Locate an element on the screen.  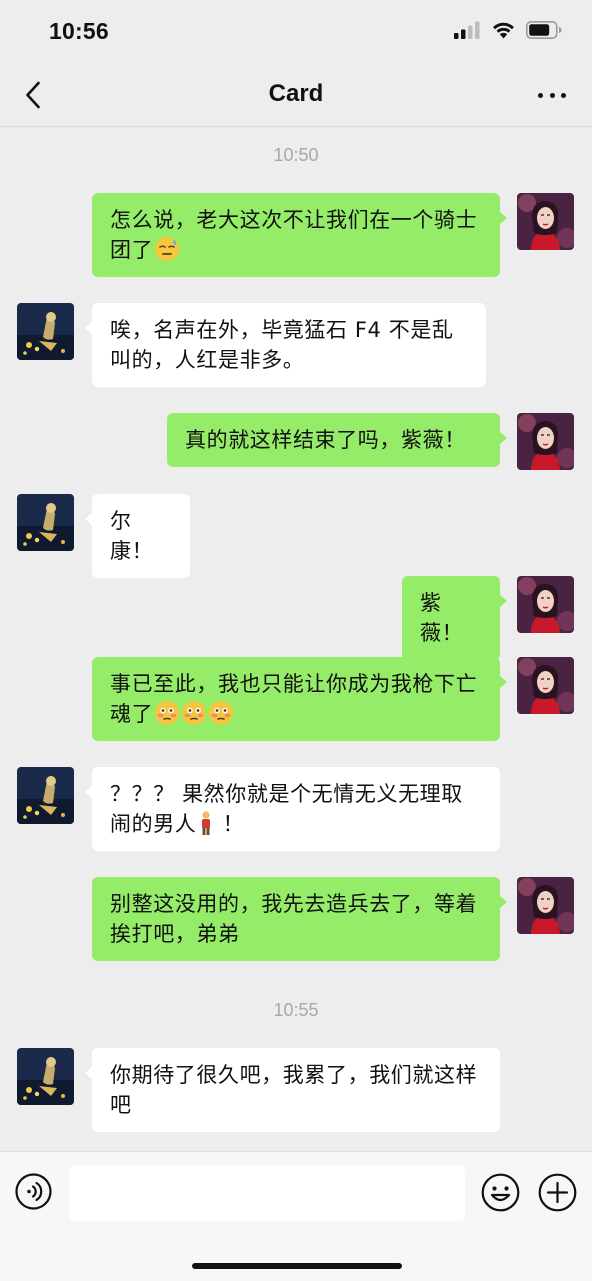
emoji-button is located at coordinates (500, 1192).